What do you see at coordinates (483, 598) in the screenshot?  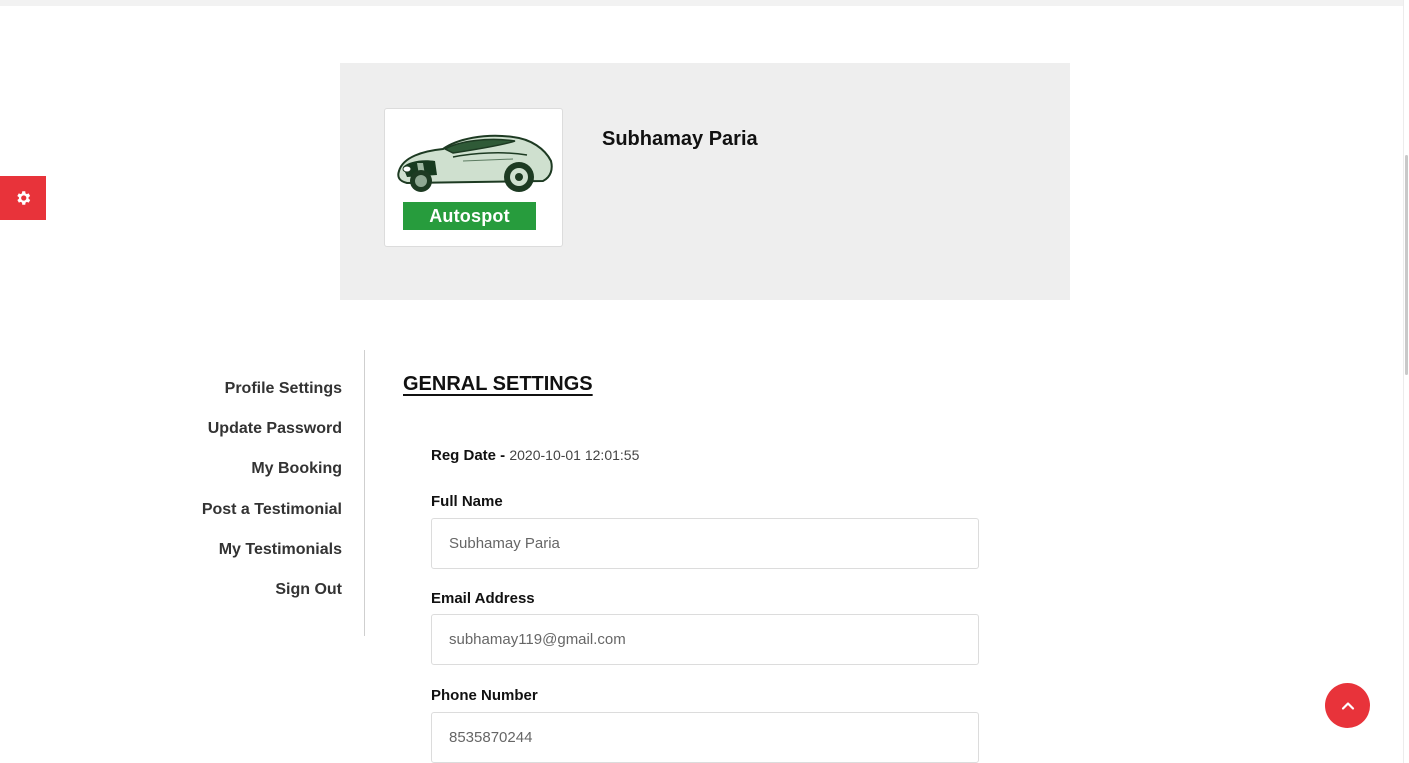 I see `email-label: Email Address` at bounding box center [483, 598].